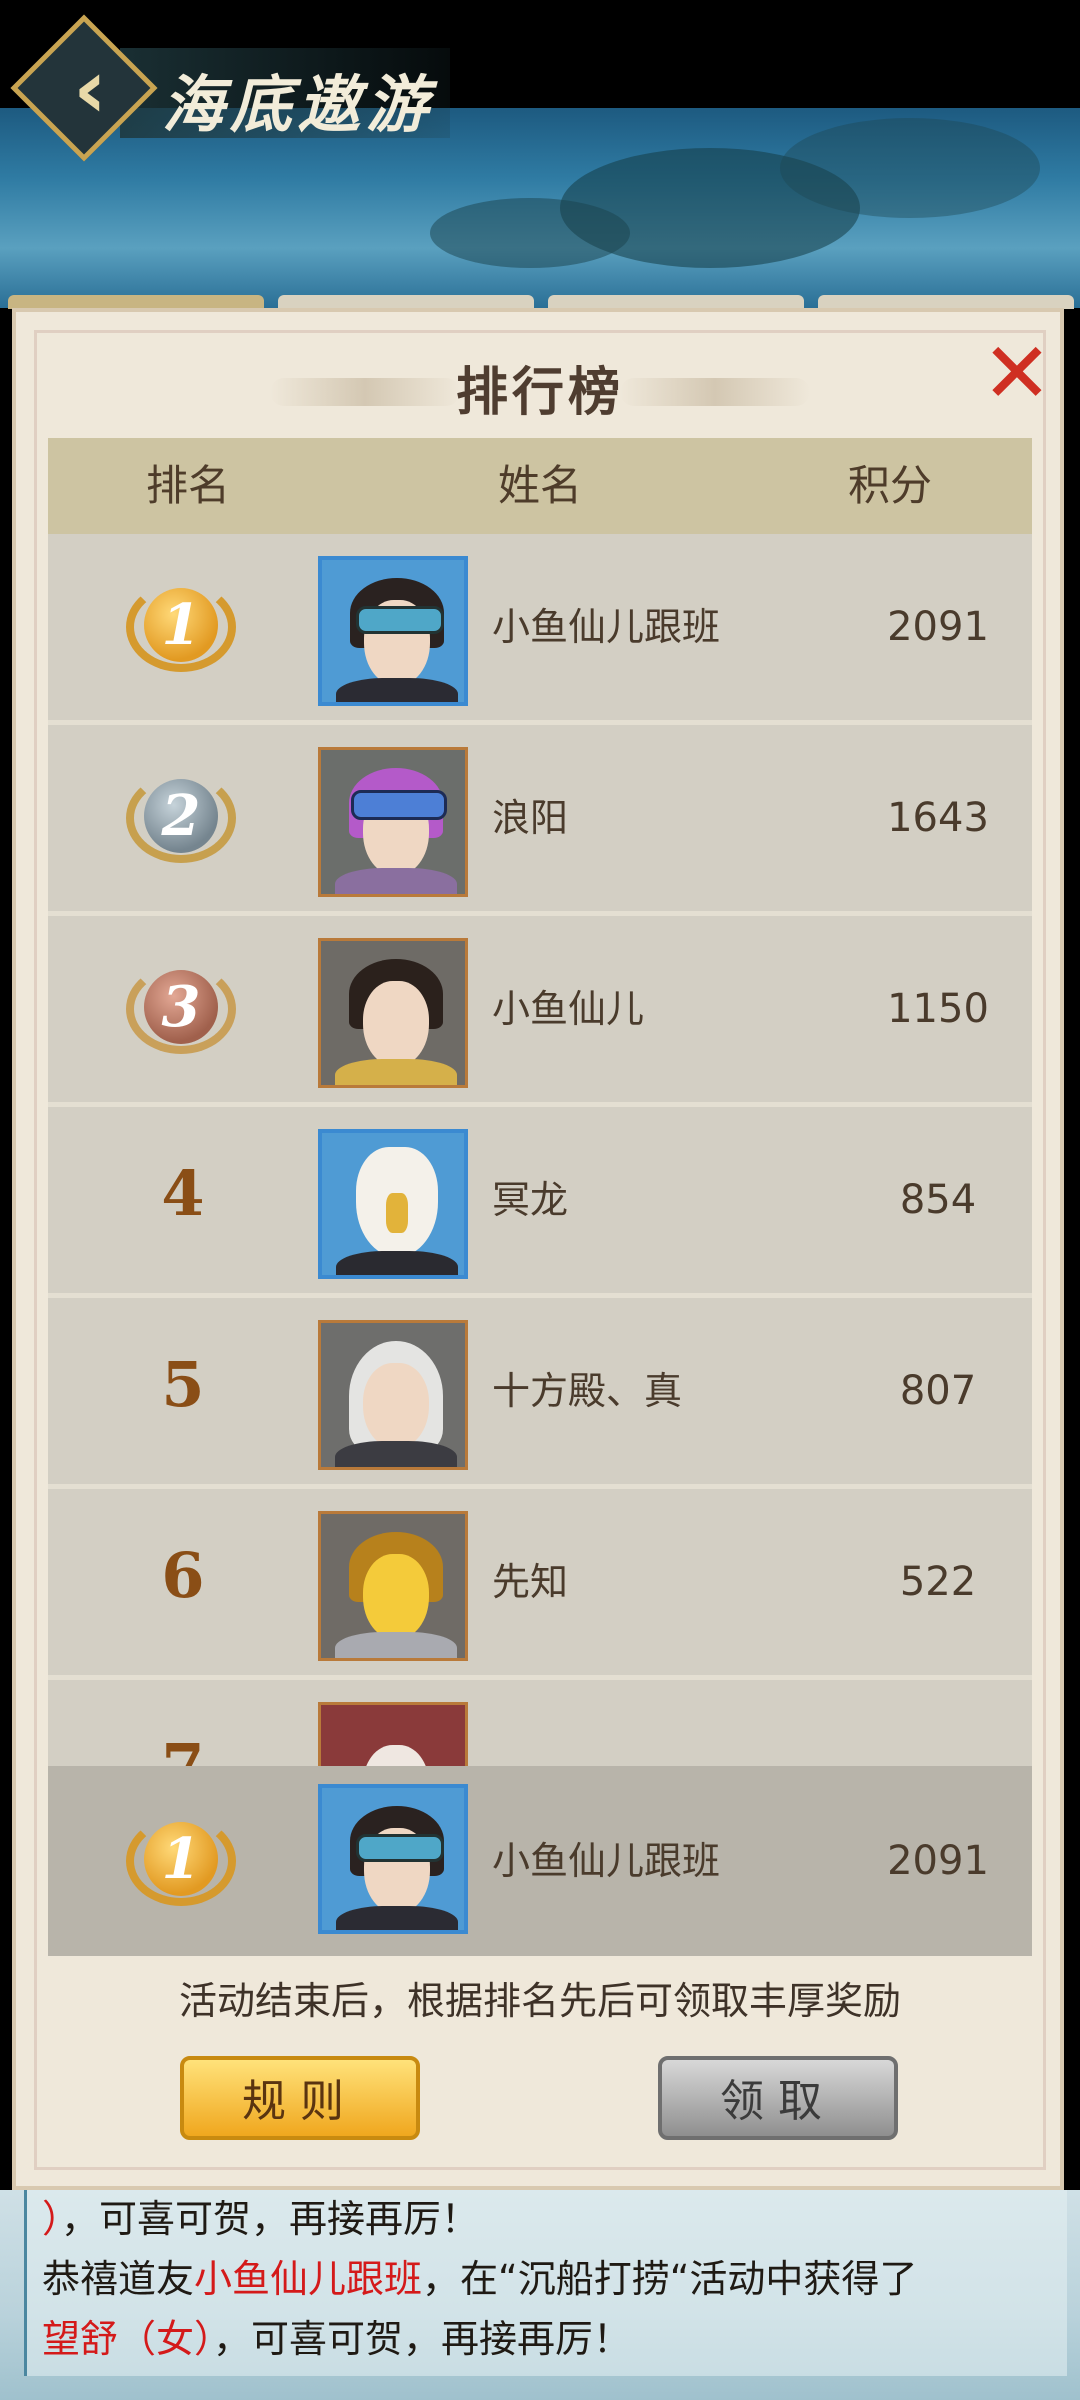 The image size is (1080, 2400). What do you see at coordinates (938, 1009) in the screenshot?
I see `player-score: 1150` at bounding box center [938, 1009].